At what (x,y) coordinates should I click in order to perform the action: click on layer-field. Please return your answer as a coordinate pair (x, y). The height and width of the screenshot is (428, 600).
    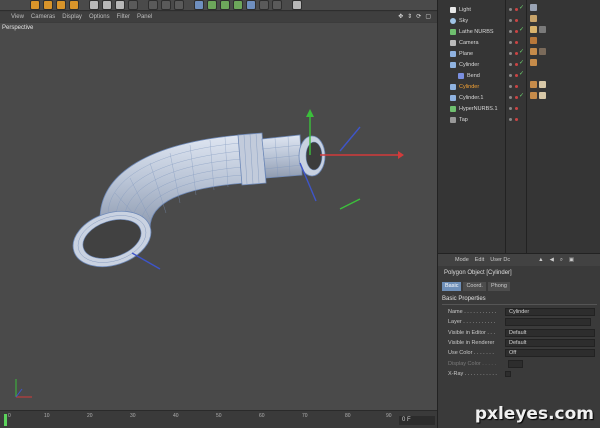
    Looking at the image, I should click on (548, 322).